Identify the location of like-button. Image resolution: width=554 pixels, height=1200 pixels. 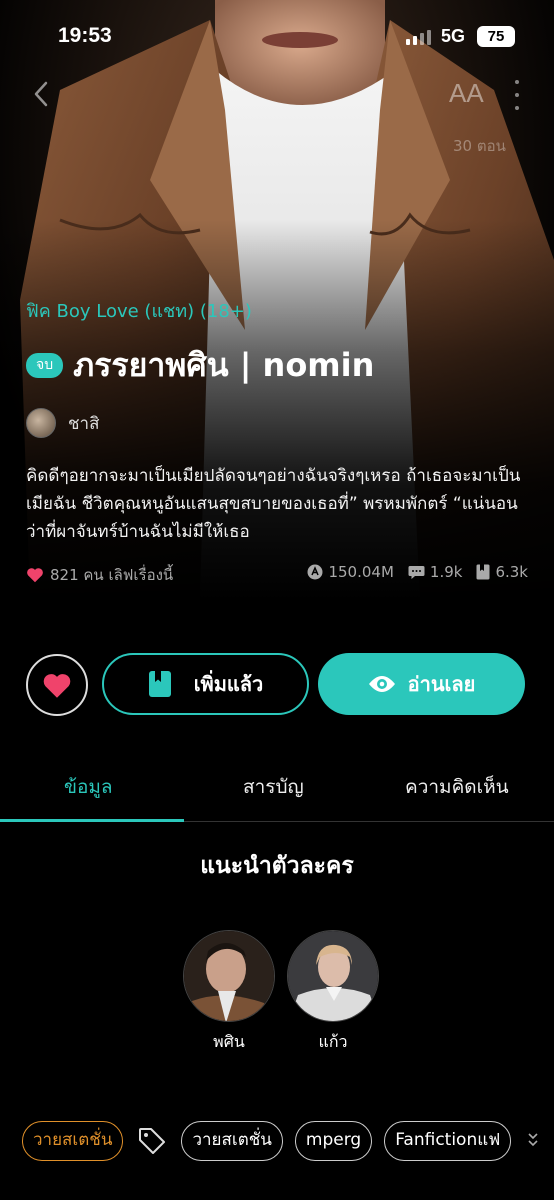
(57, 685).